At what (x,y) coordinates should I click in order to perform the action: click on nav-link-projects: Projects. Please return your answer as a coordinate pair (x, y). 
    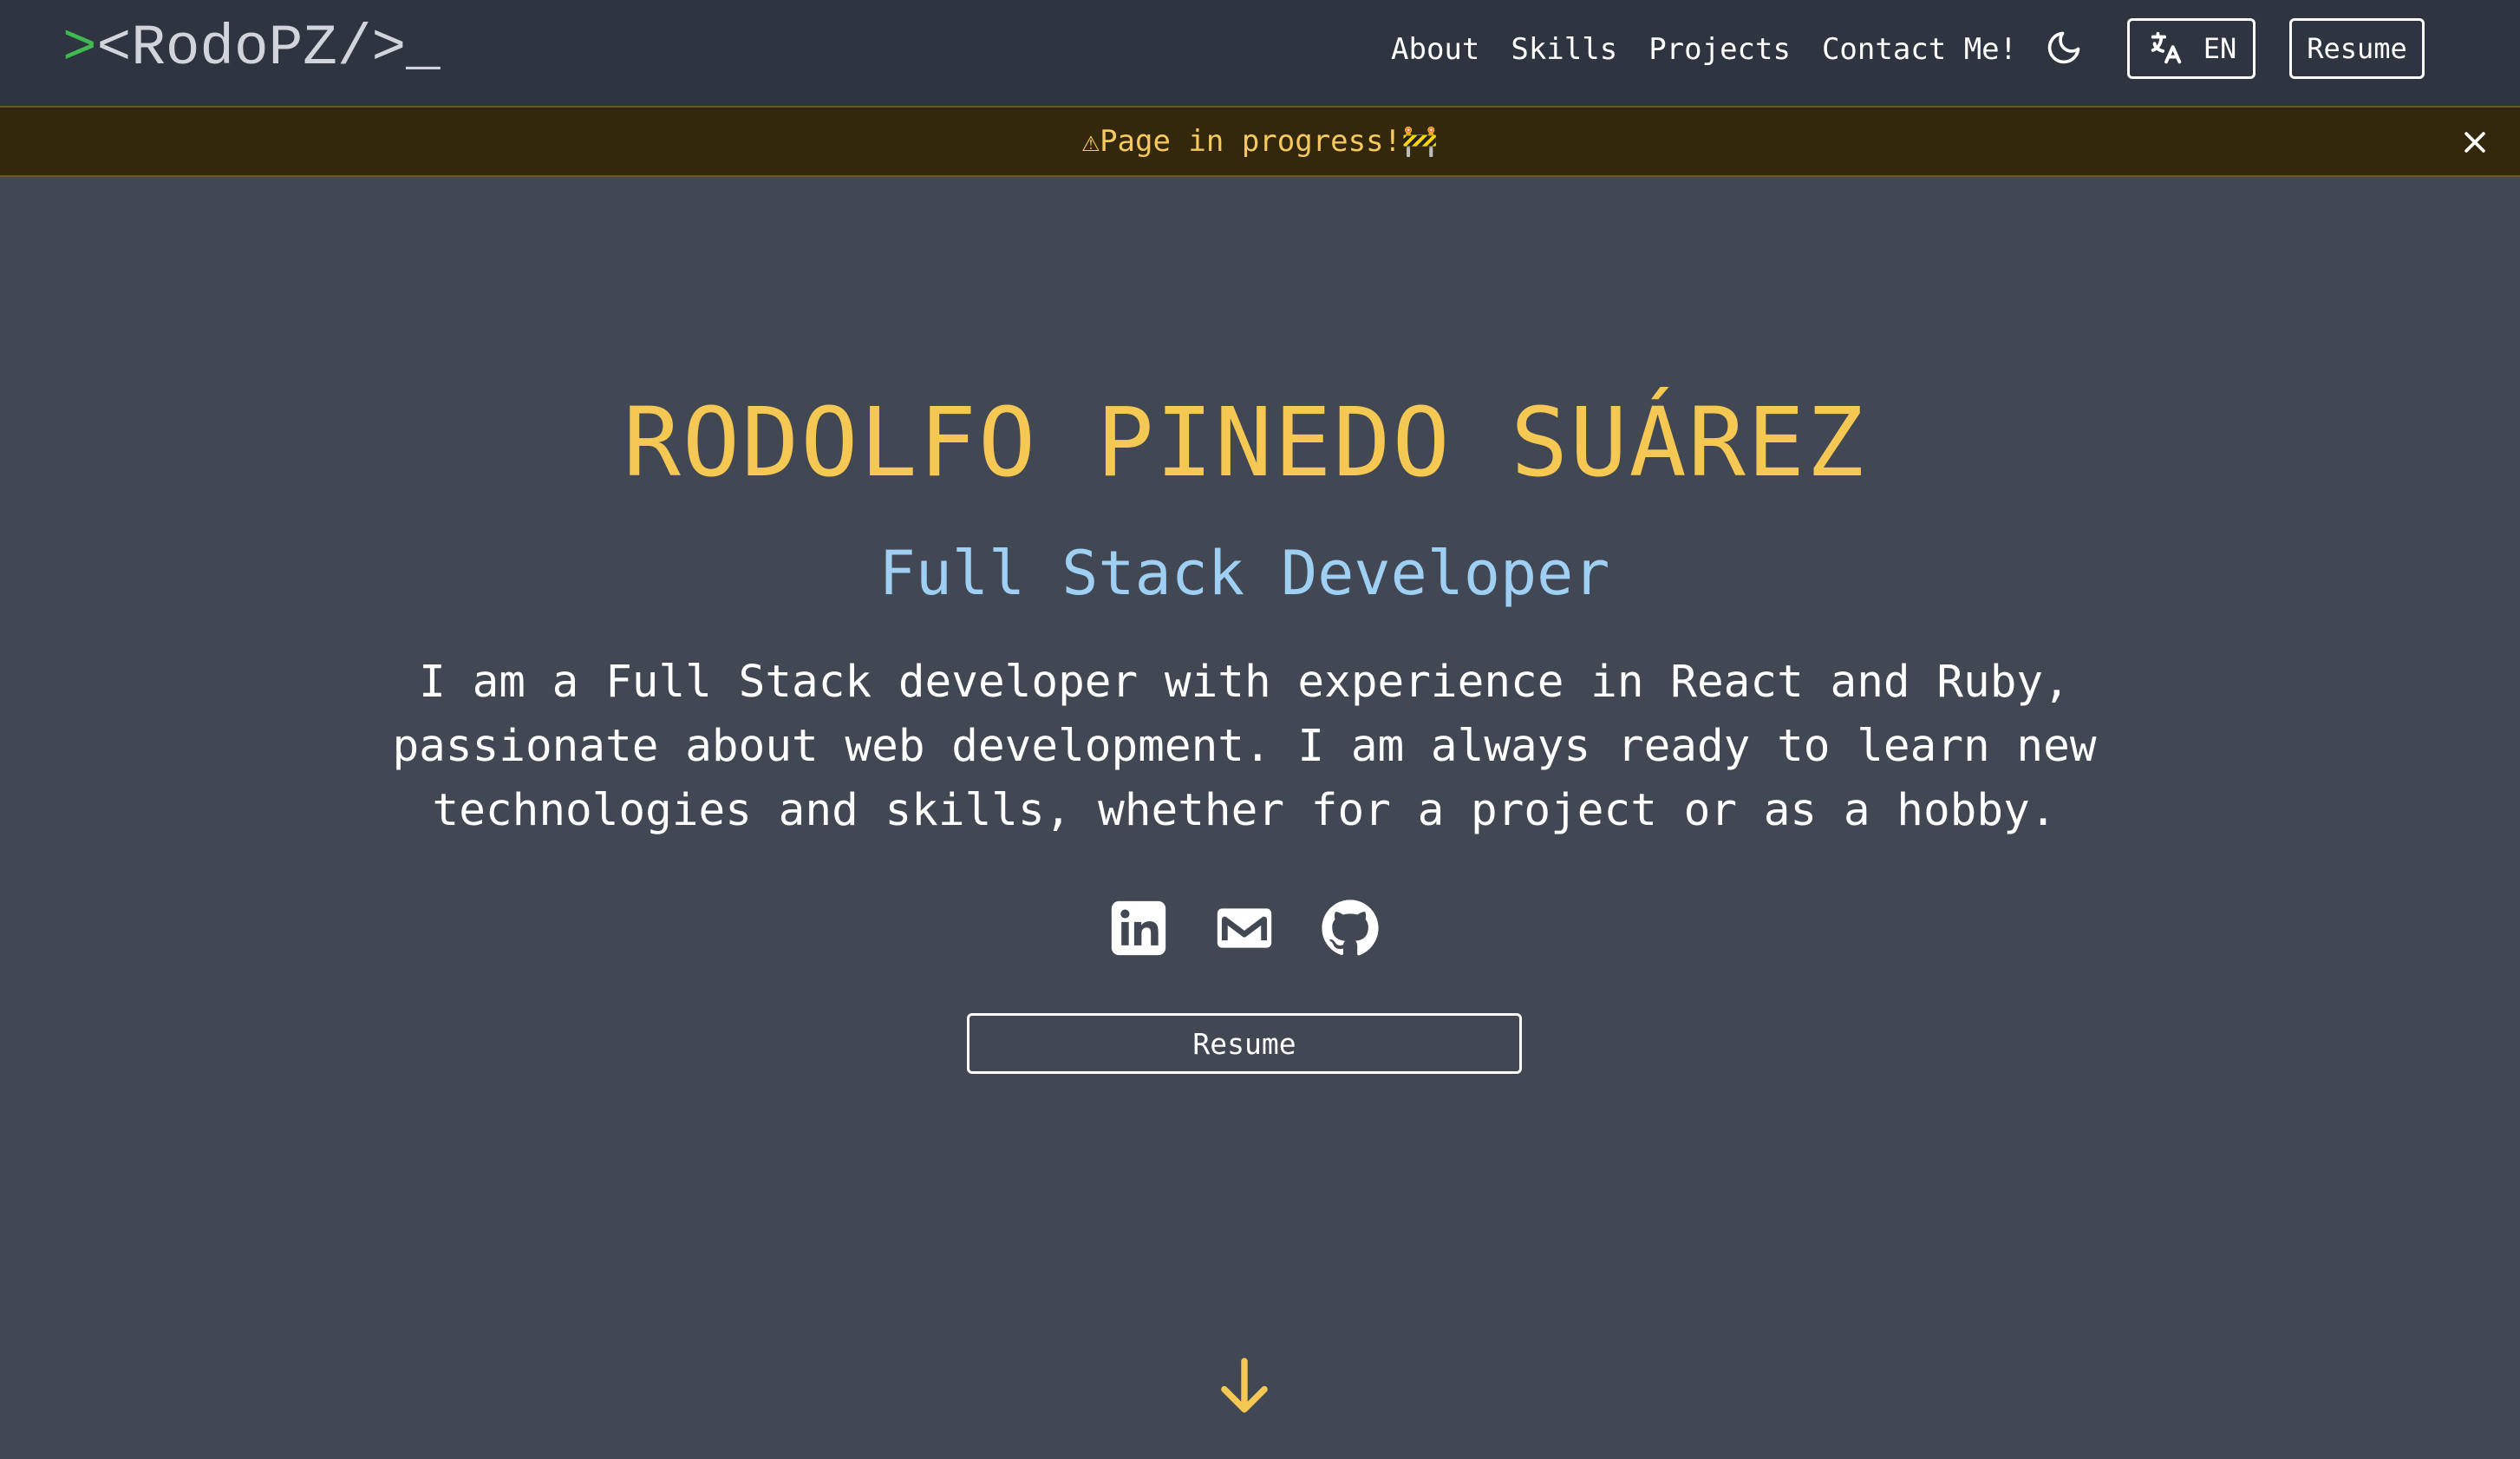
    Looking at the image, I should click on (1719, 50).